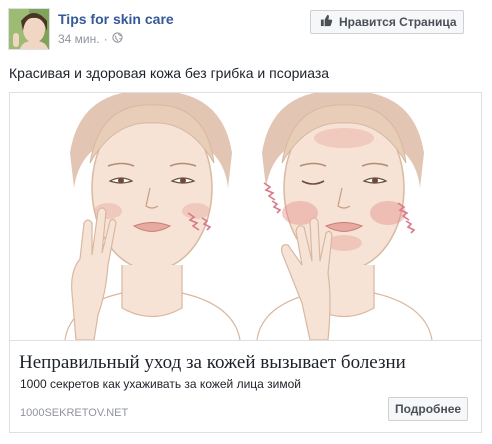 This screenshot has height=444, width=492. What do you see at coordinates (29, 29) in the screenshot?
I see `page-avatar` at bounding box center [29, 29].